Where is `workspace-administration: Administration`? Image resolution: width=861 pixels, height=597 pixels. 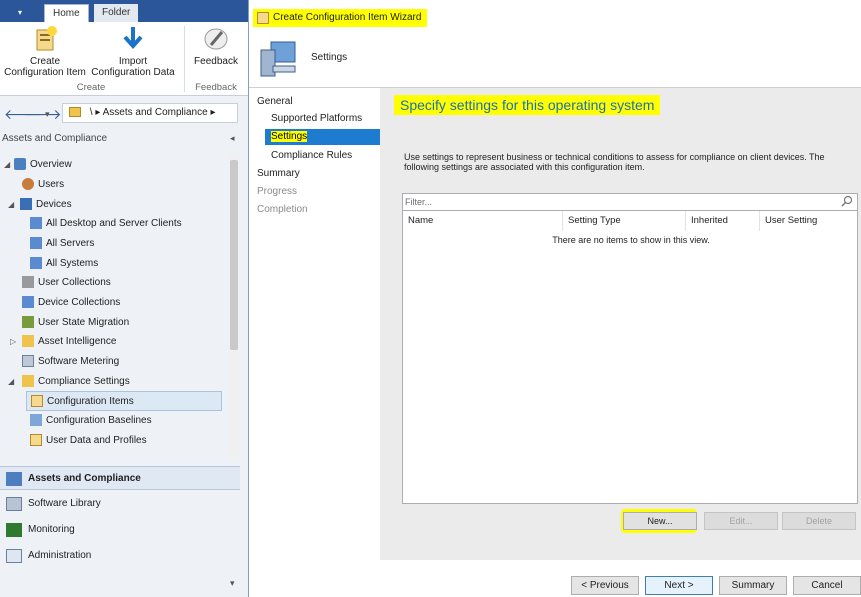
workspace-administration: Administration is located at coordinates (120, 556).